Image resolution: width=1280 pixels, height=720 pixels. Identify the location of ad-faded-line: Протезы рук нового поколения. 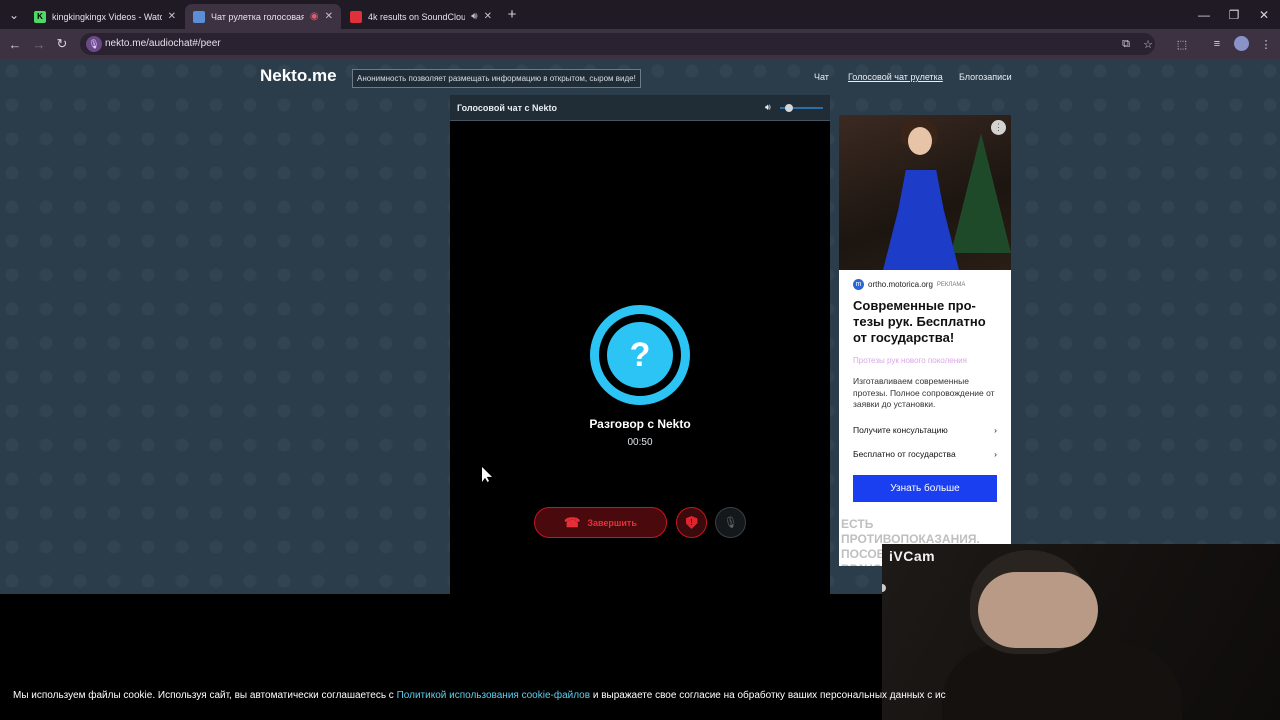
(910, 360).